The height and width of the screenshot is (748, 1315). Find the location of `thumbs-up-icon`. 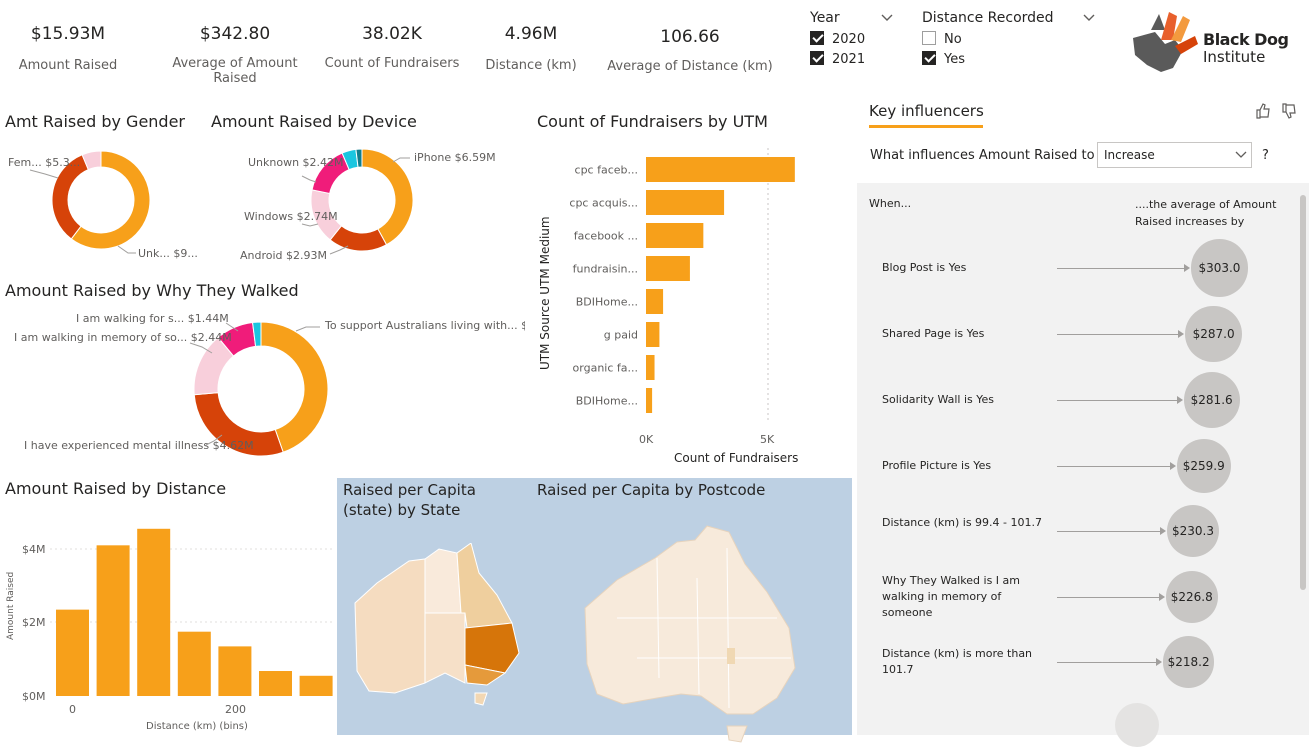

thumbs-up-icon is located at coordinates (1263, 111).